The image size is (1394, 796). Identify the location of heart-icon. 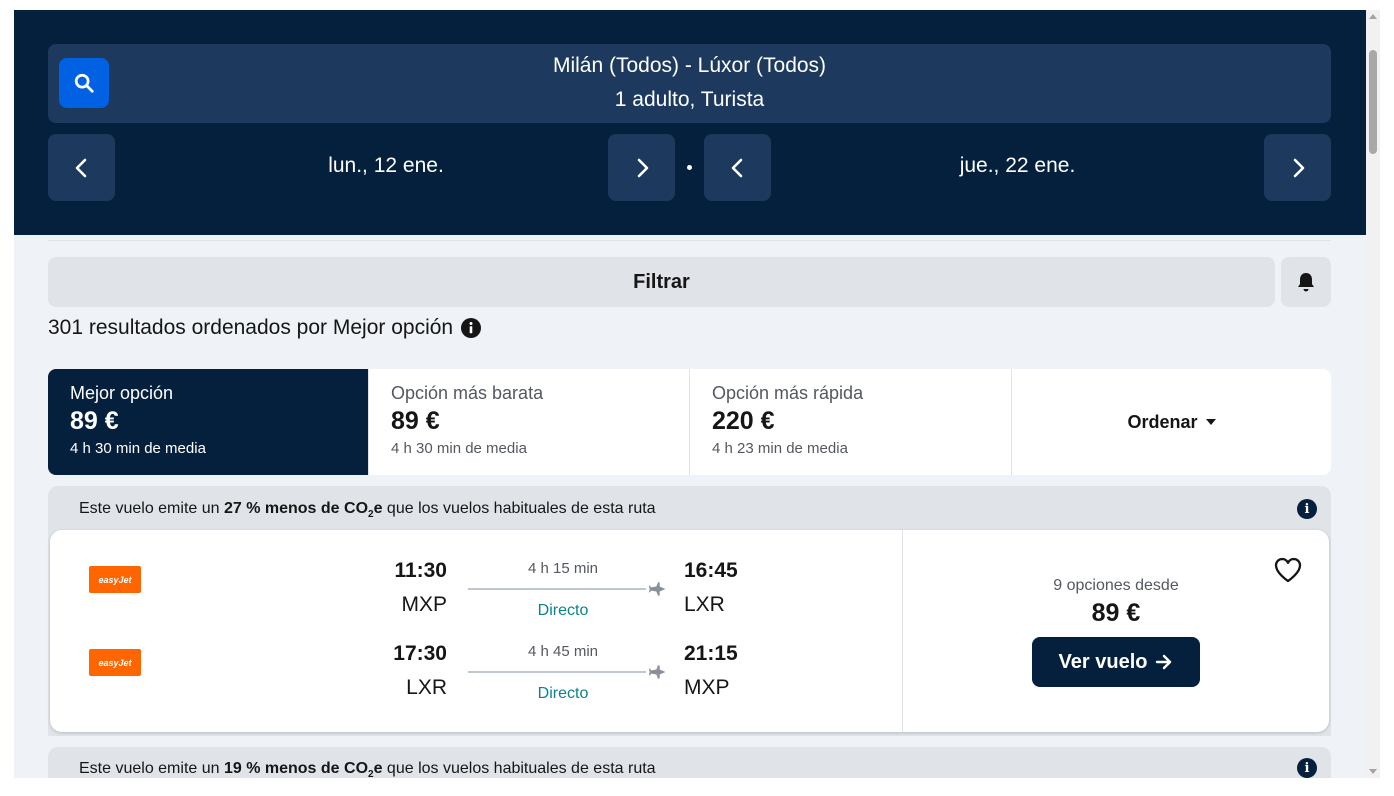
(1288, 570).